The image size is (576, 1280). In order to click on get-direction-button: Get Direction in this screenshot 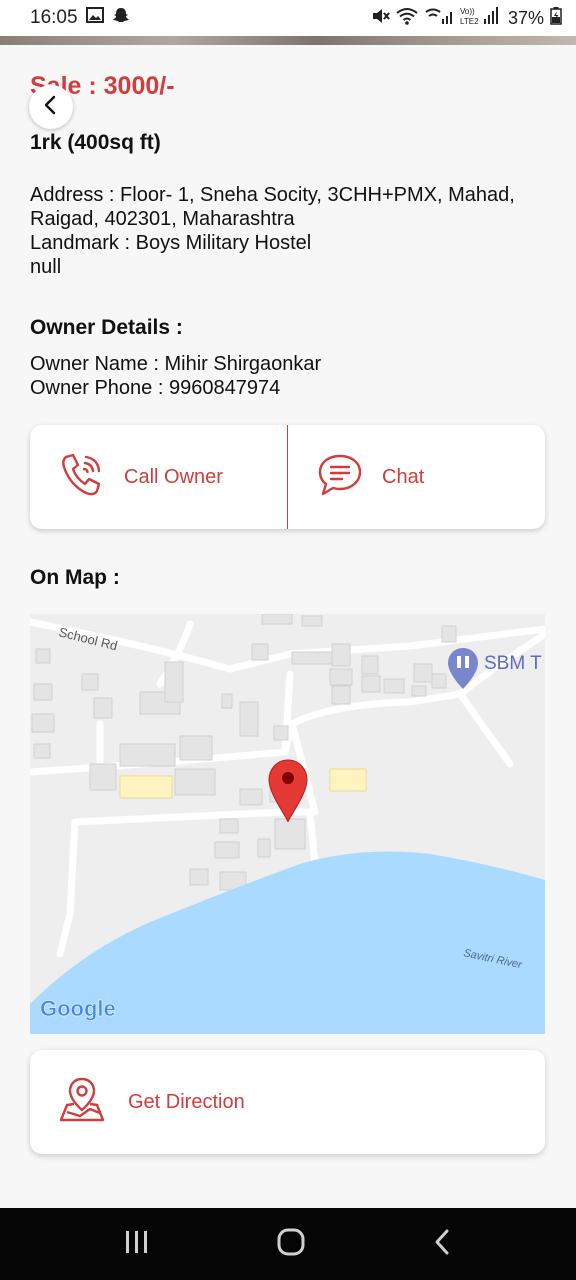, I will do `click(287, 1102)`.